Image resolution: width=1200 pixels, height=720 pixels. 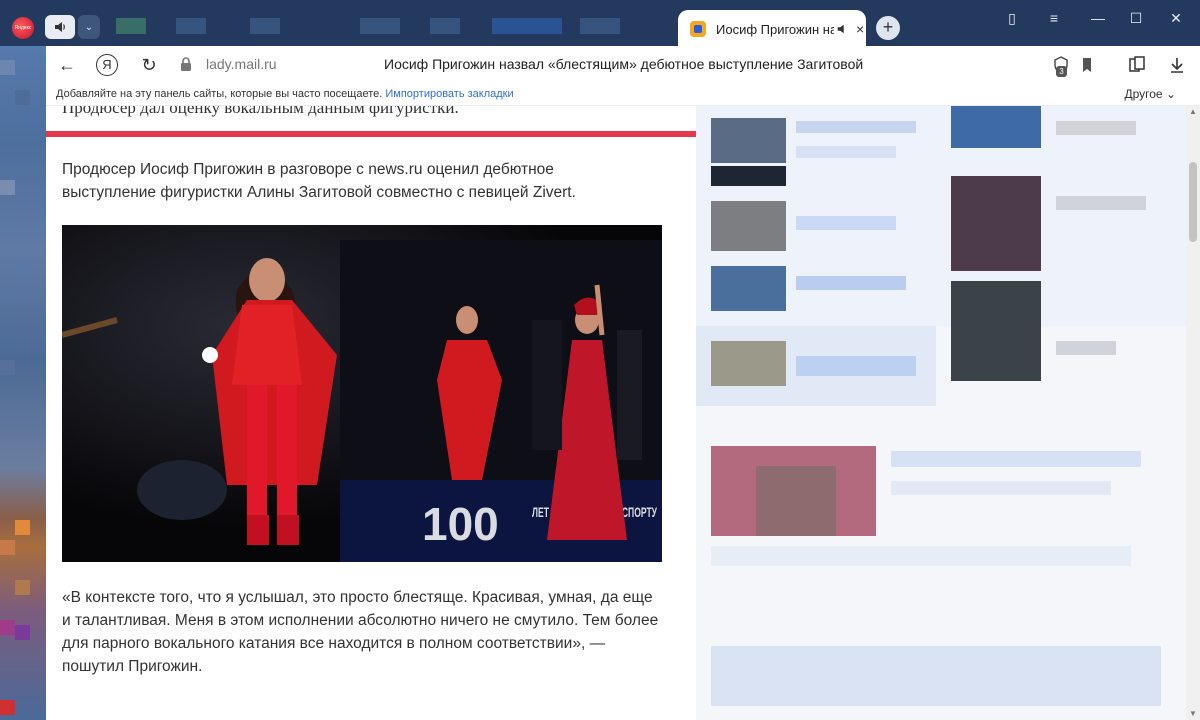 What do you see at coordinates (371, 134) in the screenshot?
I see `red-divider` at bounding box center [371, 134].